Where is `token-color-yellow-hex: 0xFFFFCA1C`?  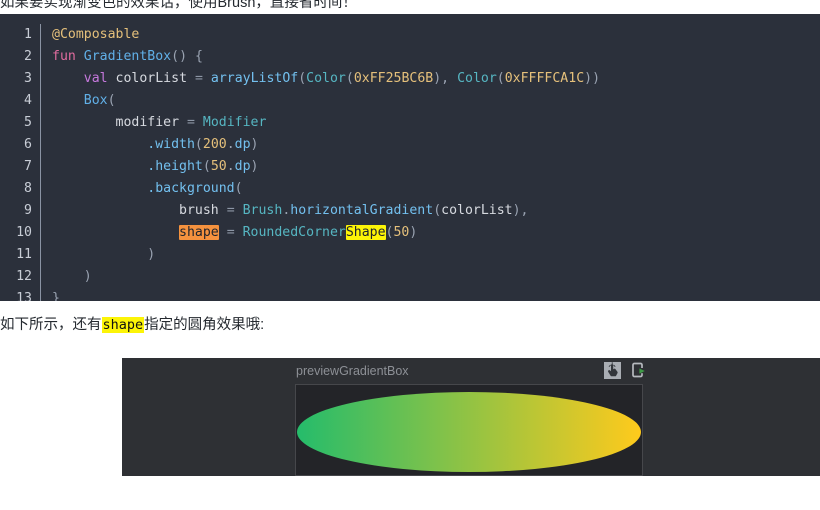
token-color-yellow-hex: 0xFFFFCA1C is located at coordinates (544, 78).